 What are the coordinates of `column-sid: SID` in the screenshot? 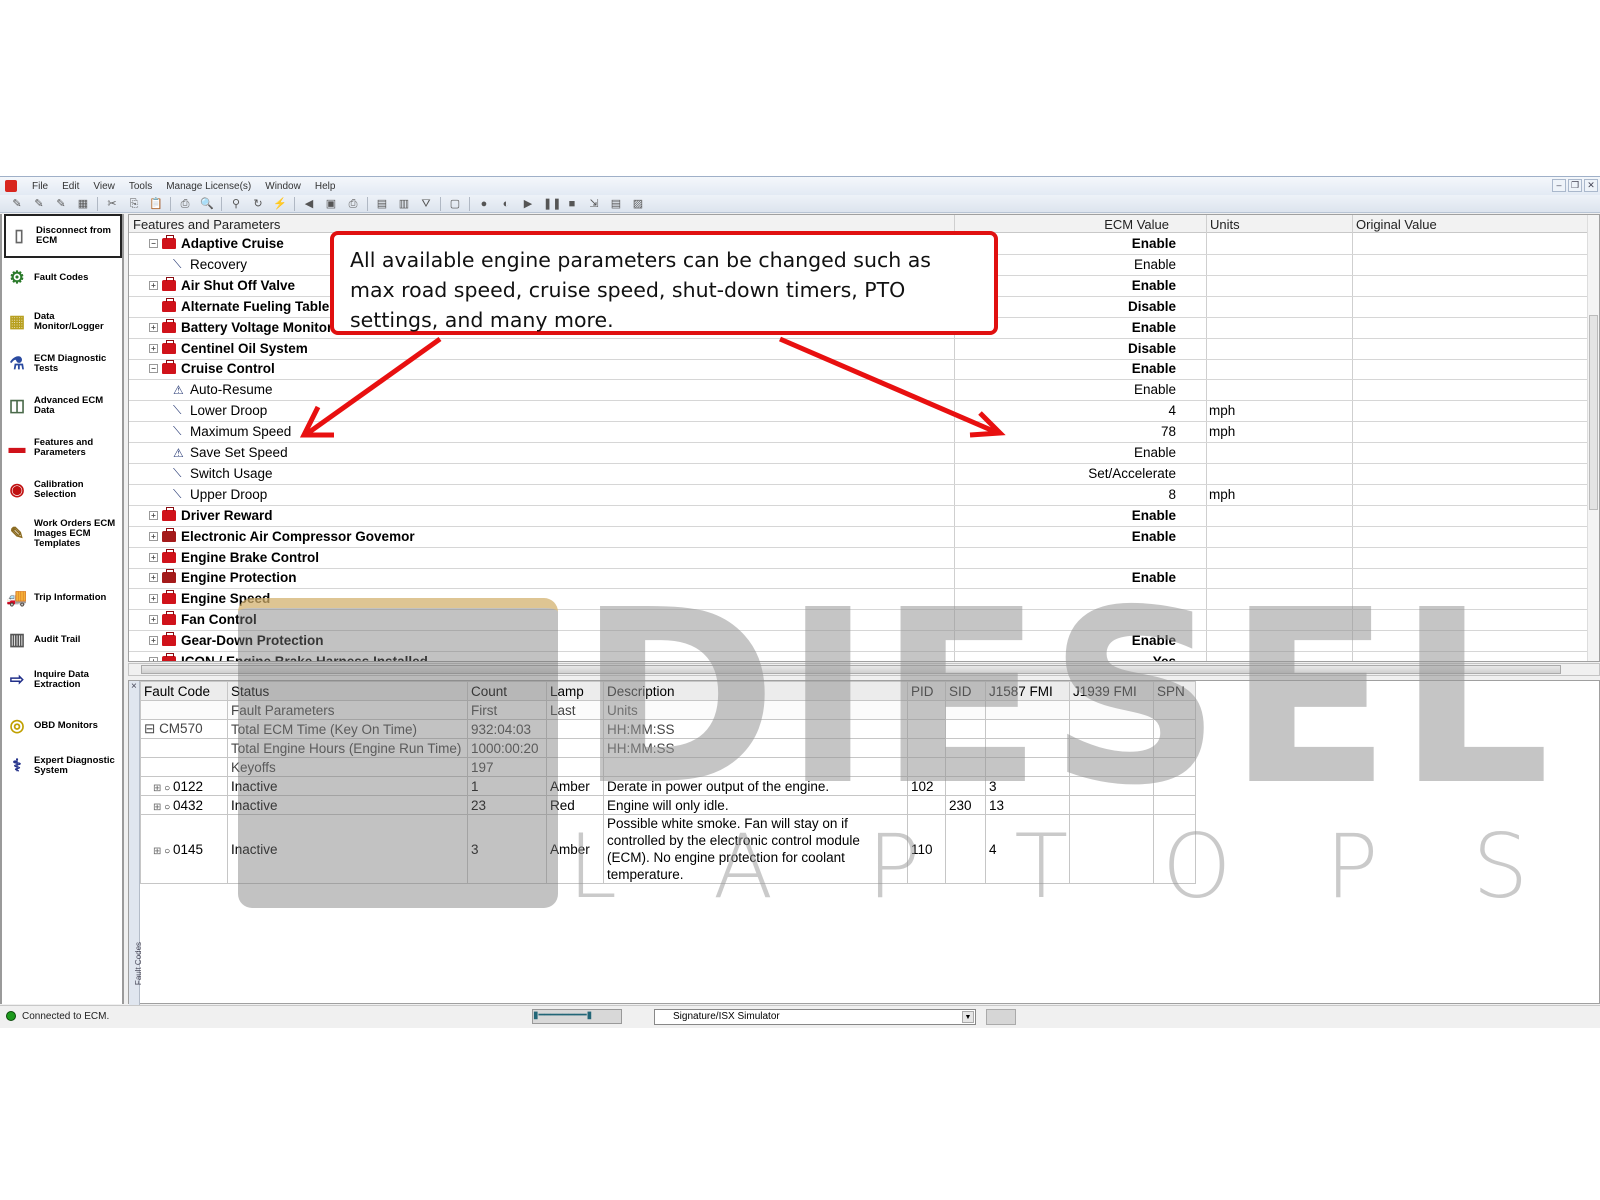 It's located at (965, 691).